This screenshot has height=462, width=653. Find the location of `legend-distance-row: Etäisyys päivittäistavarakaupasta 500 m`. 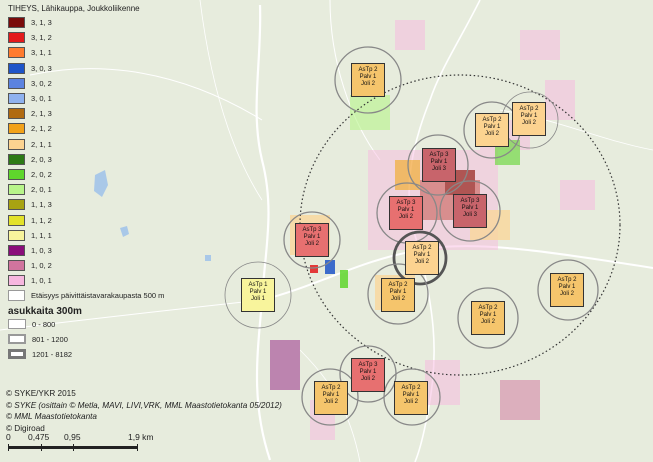

legend-distance-row: Etäisyys päivittäistavarakaupasta 500 m is located at coordinates (103, 295).